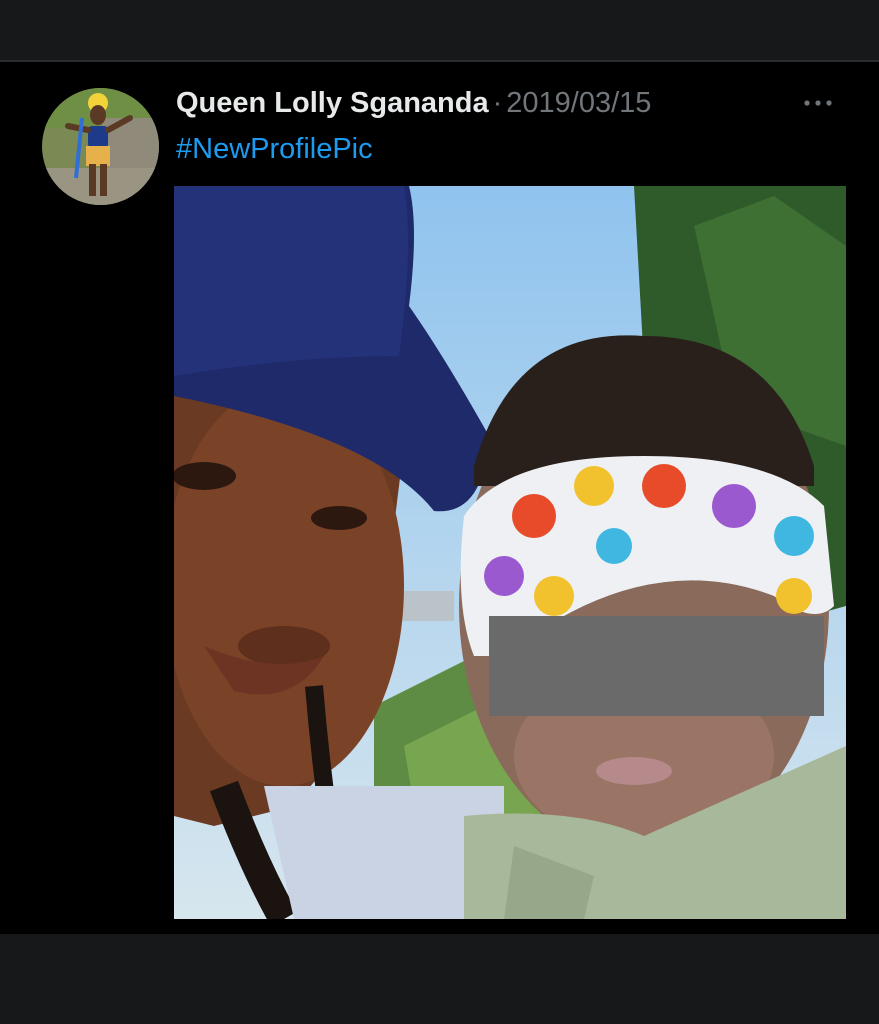 The width and height of the screenshot is (879, 1024). What do you see at coordinates (578, 103) in the screenshot?
I see `tweet-date: 2019/03/15` at bounding box center [578, 103].